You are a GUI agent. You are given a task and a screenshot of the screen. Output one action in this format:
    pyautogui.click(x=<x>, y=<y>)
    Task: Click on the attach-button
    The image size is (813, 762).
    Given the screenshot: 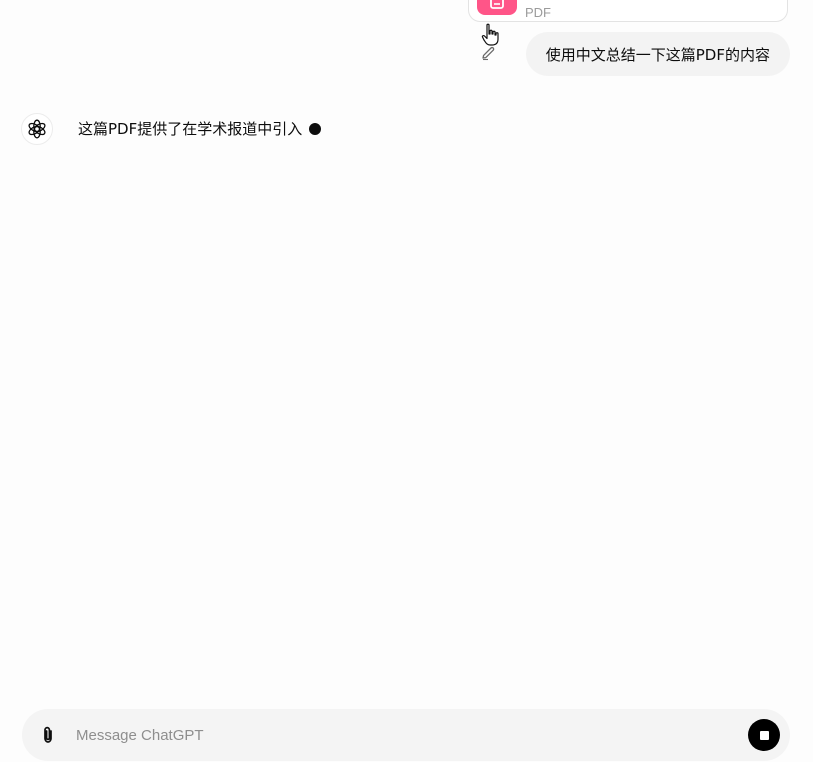 What is the action you would take?
    pyautogui.click(x=48, y=735)
    